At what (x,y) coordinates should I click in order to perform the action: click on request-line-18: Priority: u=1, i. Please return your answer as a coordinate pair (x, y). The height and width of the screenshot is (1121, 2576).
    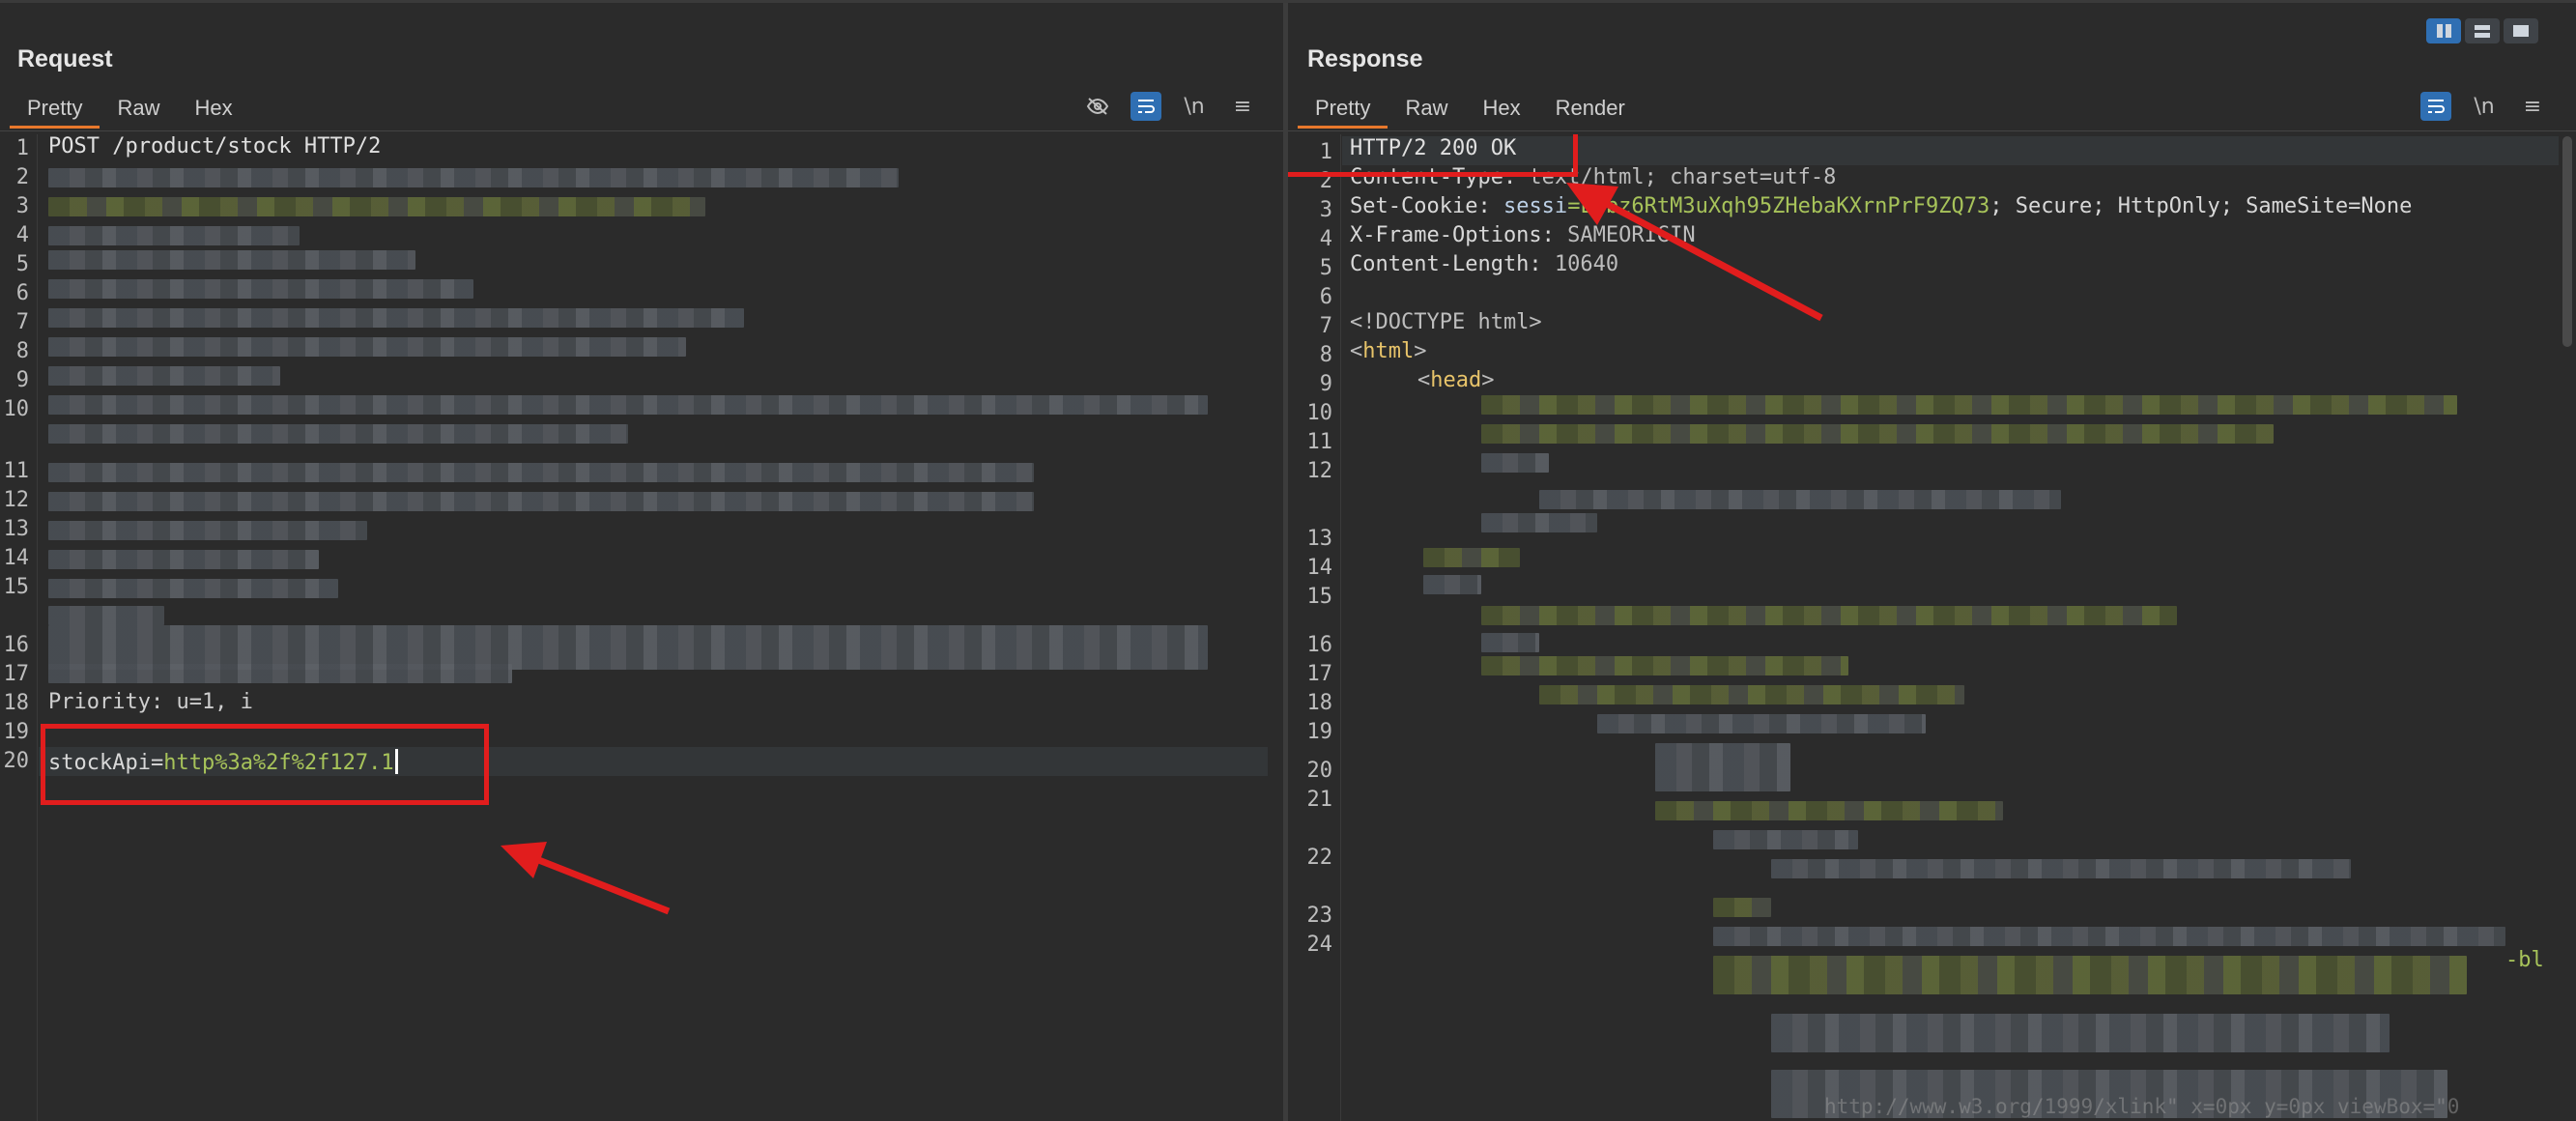
    Looking at the image, I should click on (151, 702).